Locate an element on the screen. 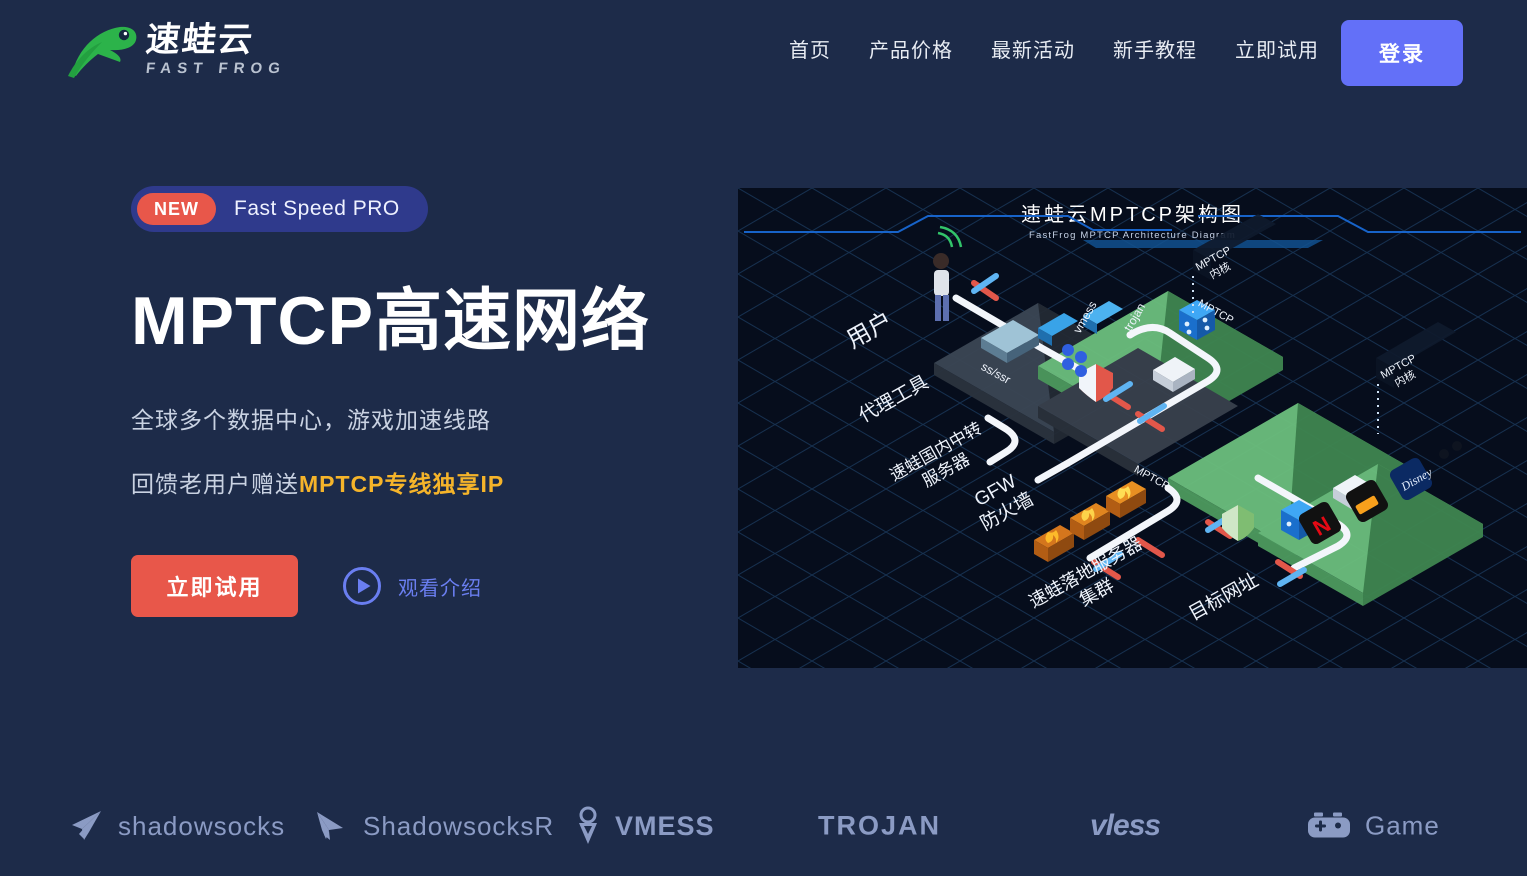 The image size is (1527, 876). protocol-game: Game is located at coordinates (1373, 826).